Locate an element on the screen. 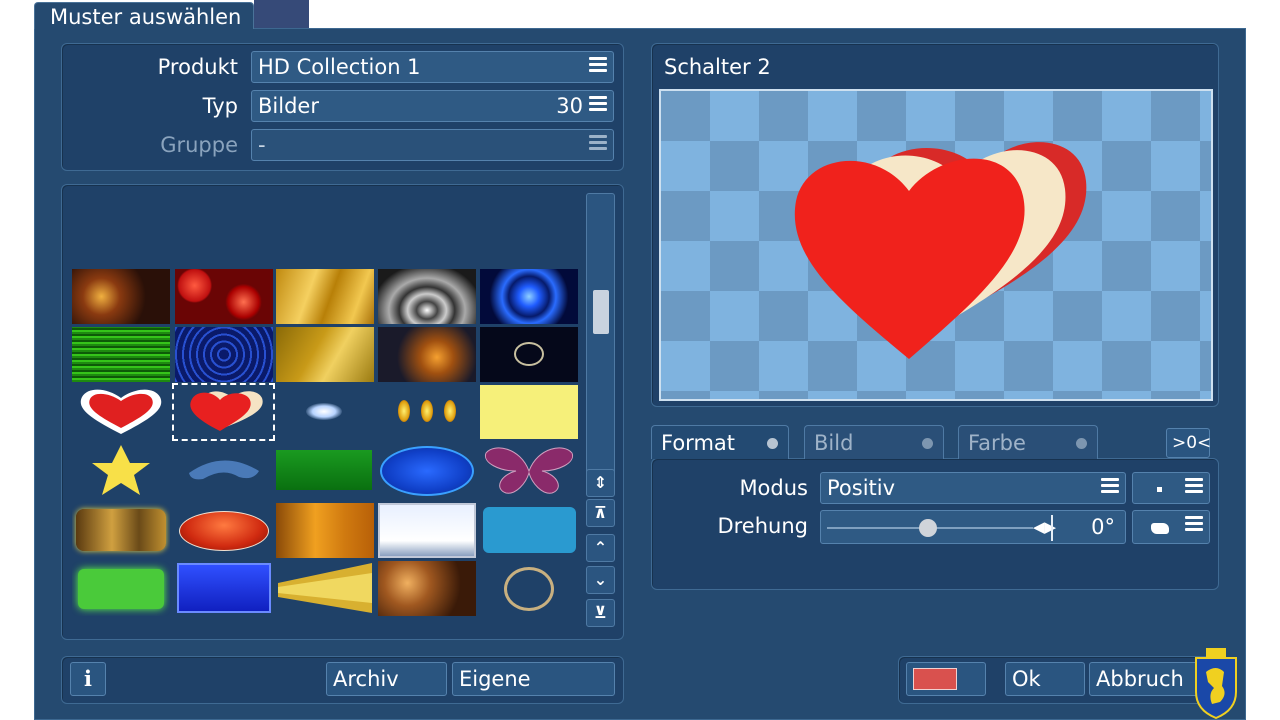 Image resolution: width=1280 pixels, height=720 pixels. archiv-button: Archiv is located at coordinates (386, 679).